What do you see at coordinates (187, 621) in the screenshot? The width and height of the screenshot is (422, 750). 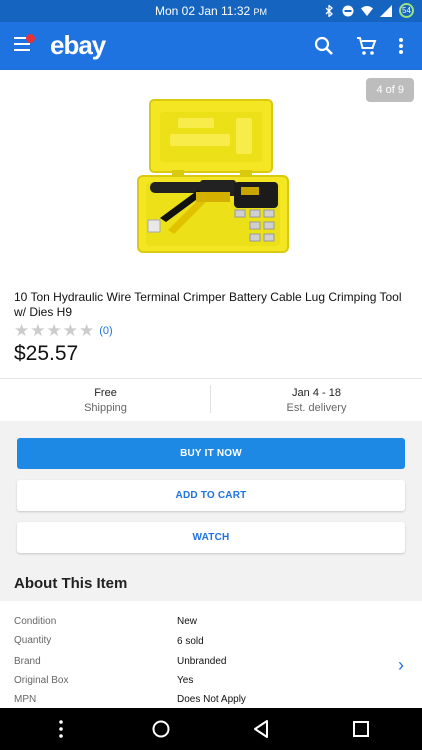 I see `spec-value: New` at bounding box center [187, 621].